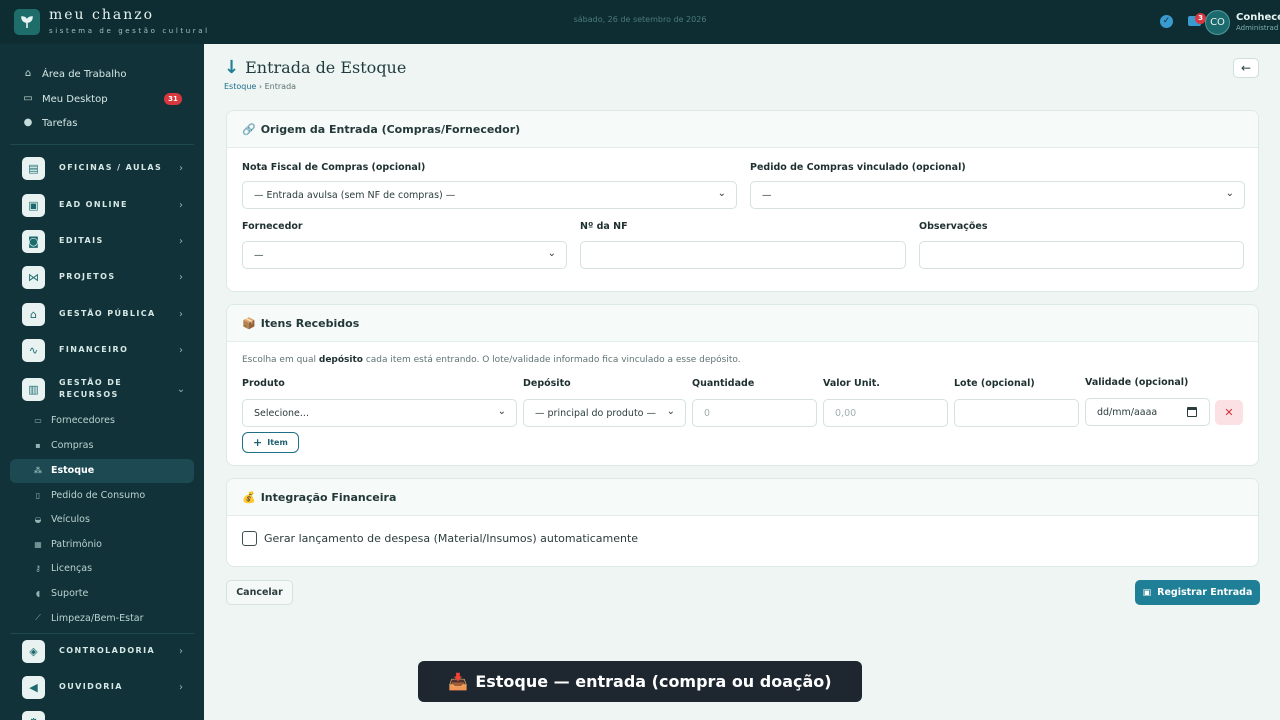  I want to click on validade-placeholder: dd/mm/aaaa, so click(1127, 412).